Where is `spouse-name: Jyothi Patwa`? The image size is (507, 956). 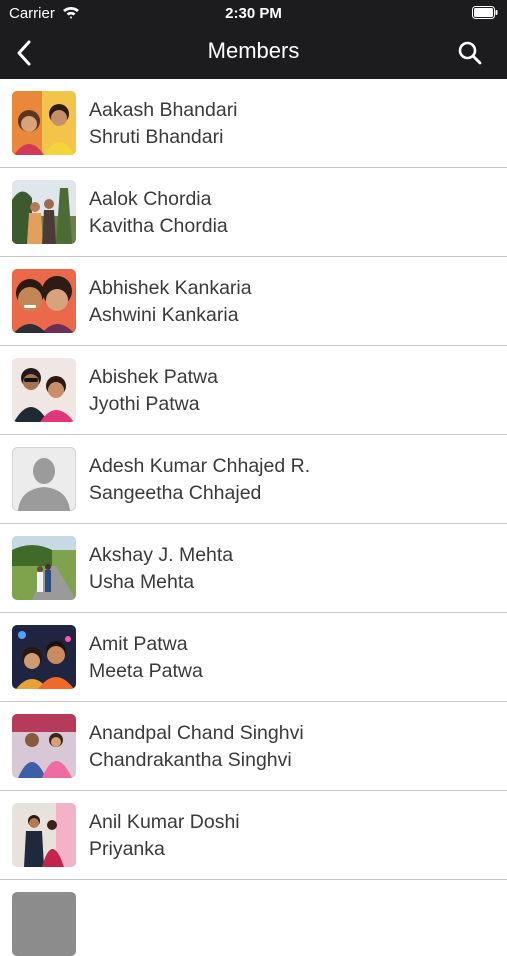
spouse-name: Jyothi Patwa is located at coordinates (144, 404).